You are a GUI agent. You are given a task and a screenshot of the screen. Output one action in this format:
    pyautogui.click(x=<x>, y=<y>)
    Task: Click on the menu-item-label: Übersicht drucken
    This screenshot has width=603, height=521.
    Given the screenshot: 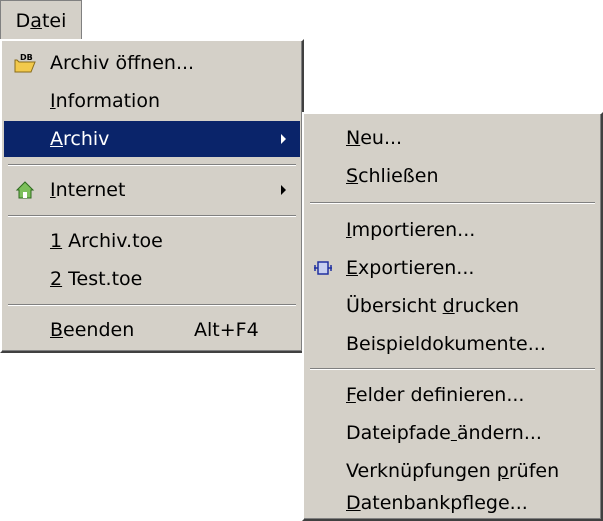 What is the action you would take?
    pyautogui.click(x=433, y=306)
    